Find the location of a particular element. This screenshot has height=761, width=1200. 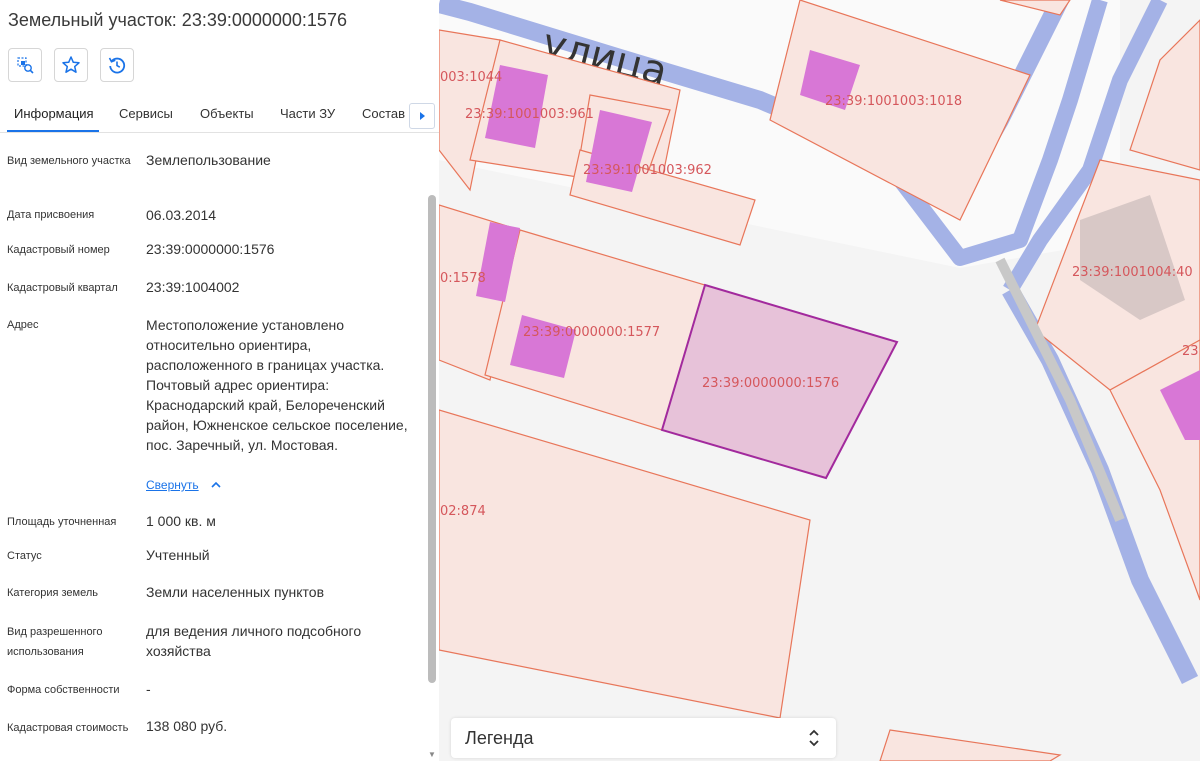

chevron-right-icon is located at coordinates (422, 116).